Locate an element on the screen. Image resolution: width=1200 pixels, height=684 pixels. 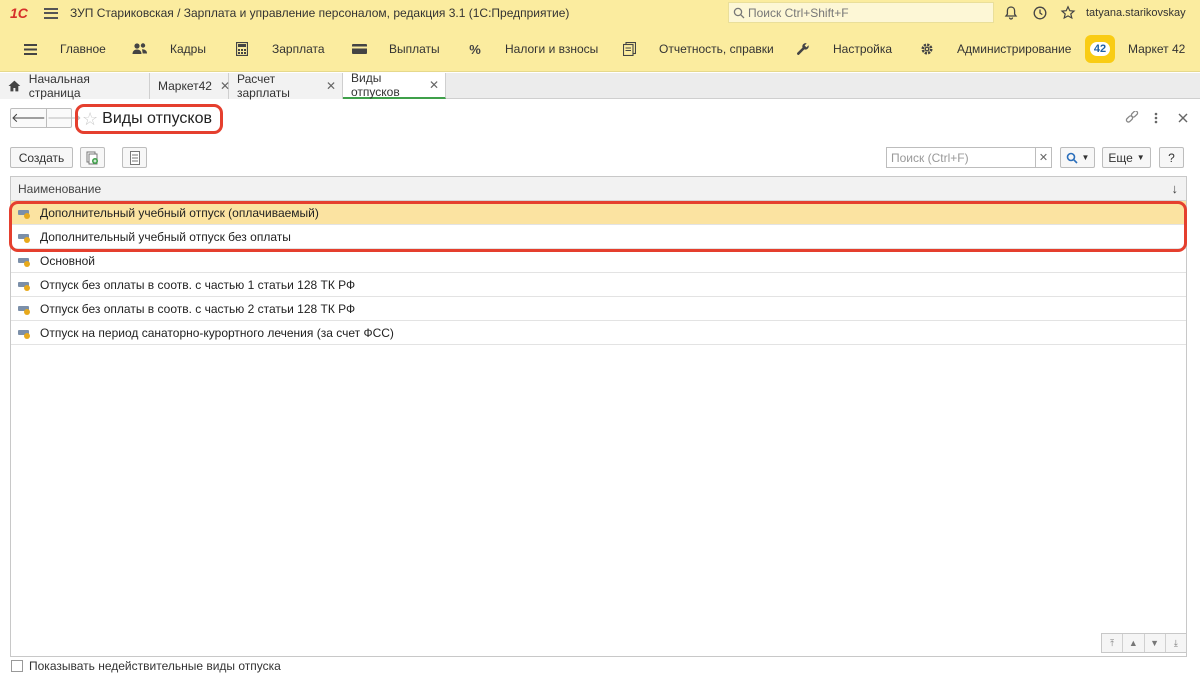
star-icon is located at coordinates (1068, 13).